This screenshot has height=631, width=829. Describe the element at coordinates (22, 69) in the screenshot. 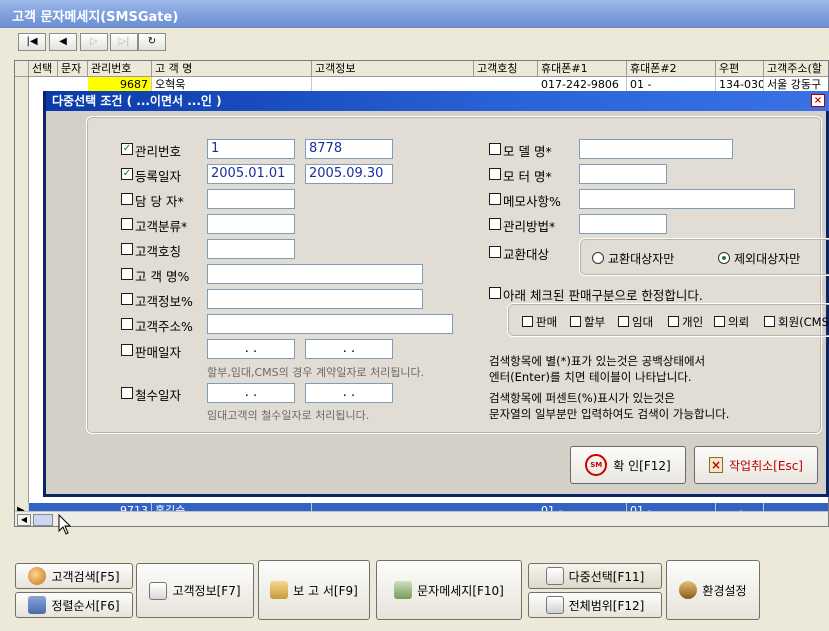

I see `grid-corner` at that location.